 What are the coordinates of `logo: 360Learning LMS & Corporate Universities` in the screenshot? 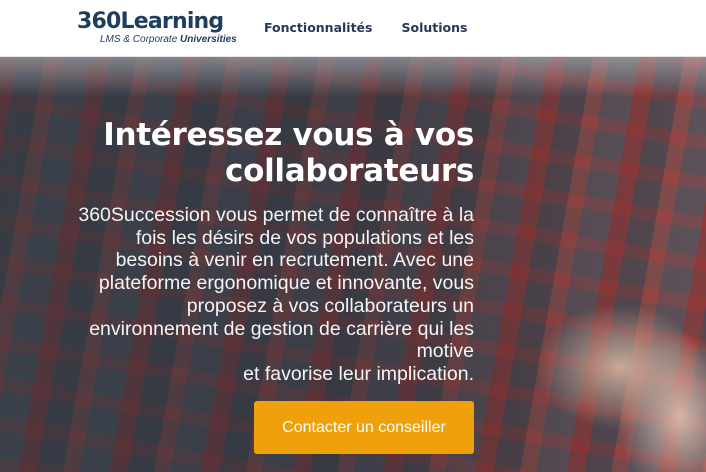 It's located at (157, 29).